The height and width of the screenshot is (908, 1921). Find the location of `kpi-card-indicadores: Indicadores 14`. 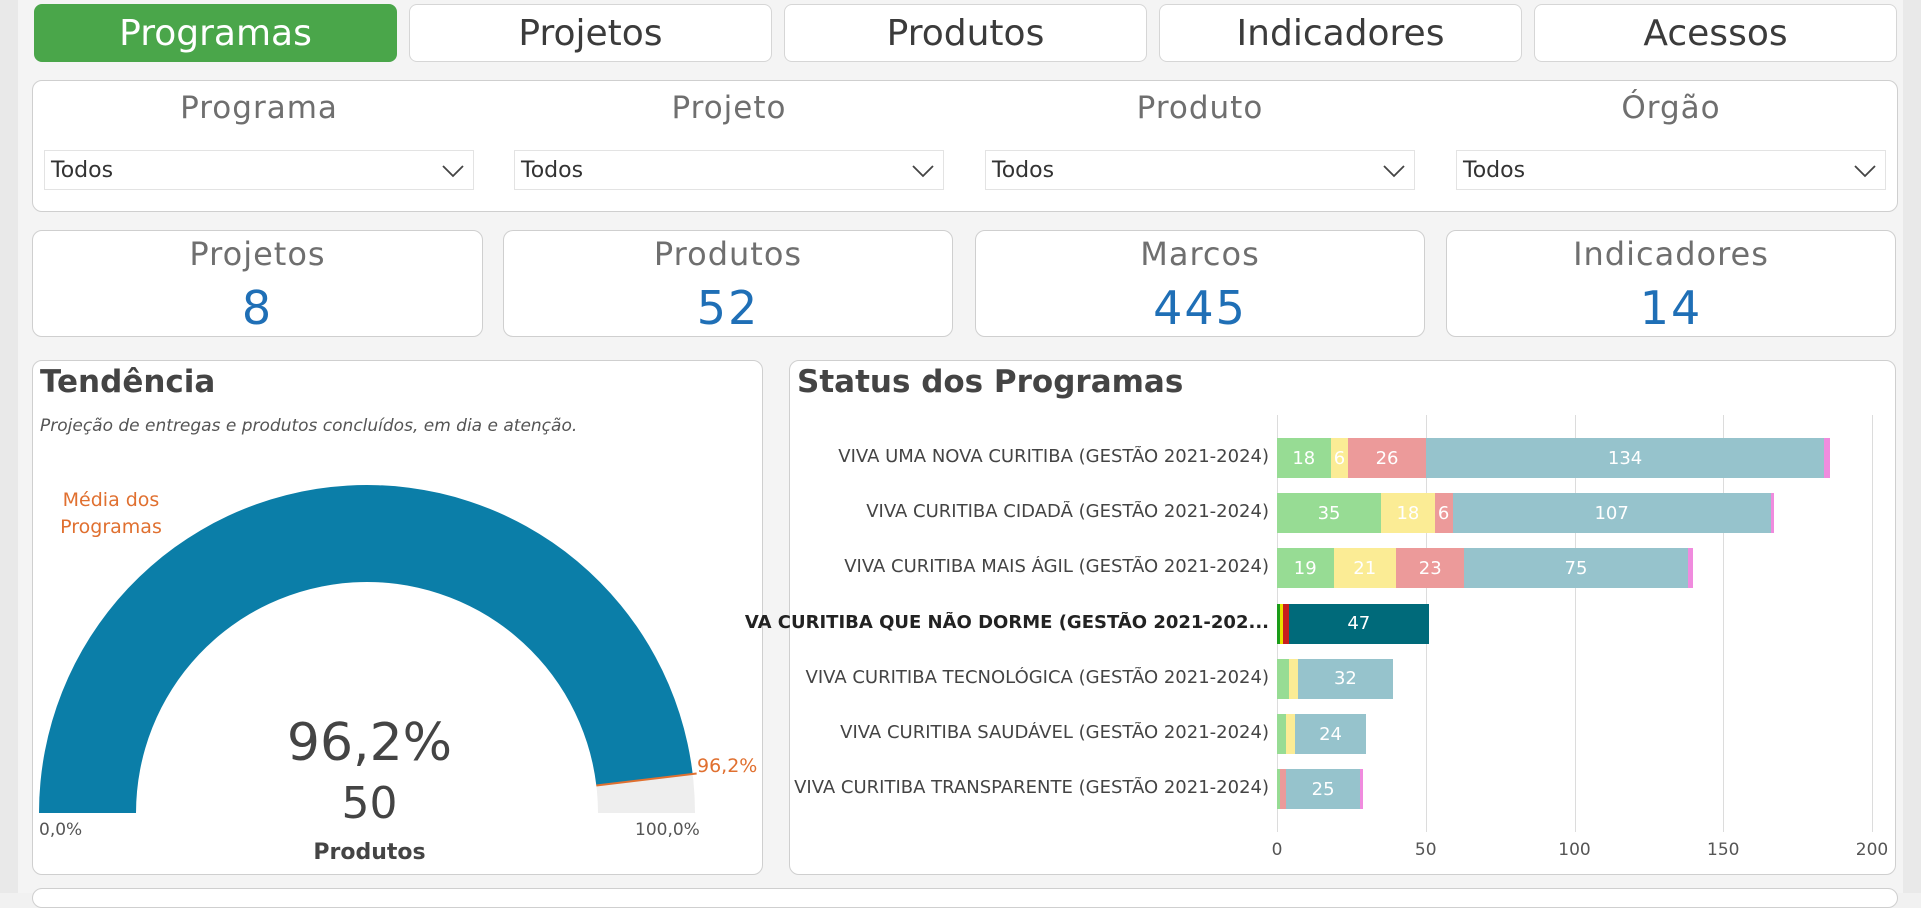

kpi-card-indicadores: Indicadores 14 is located at coordinates (1671, 283).